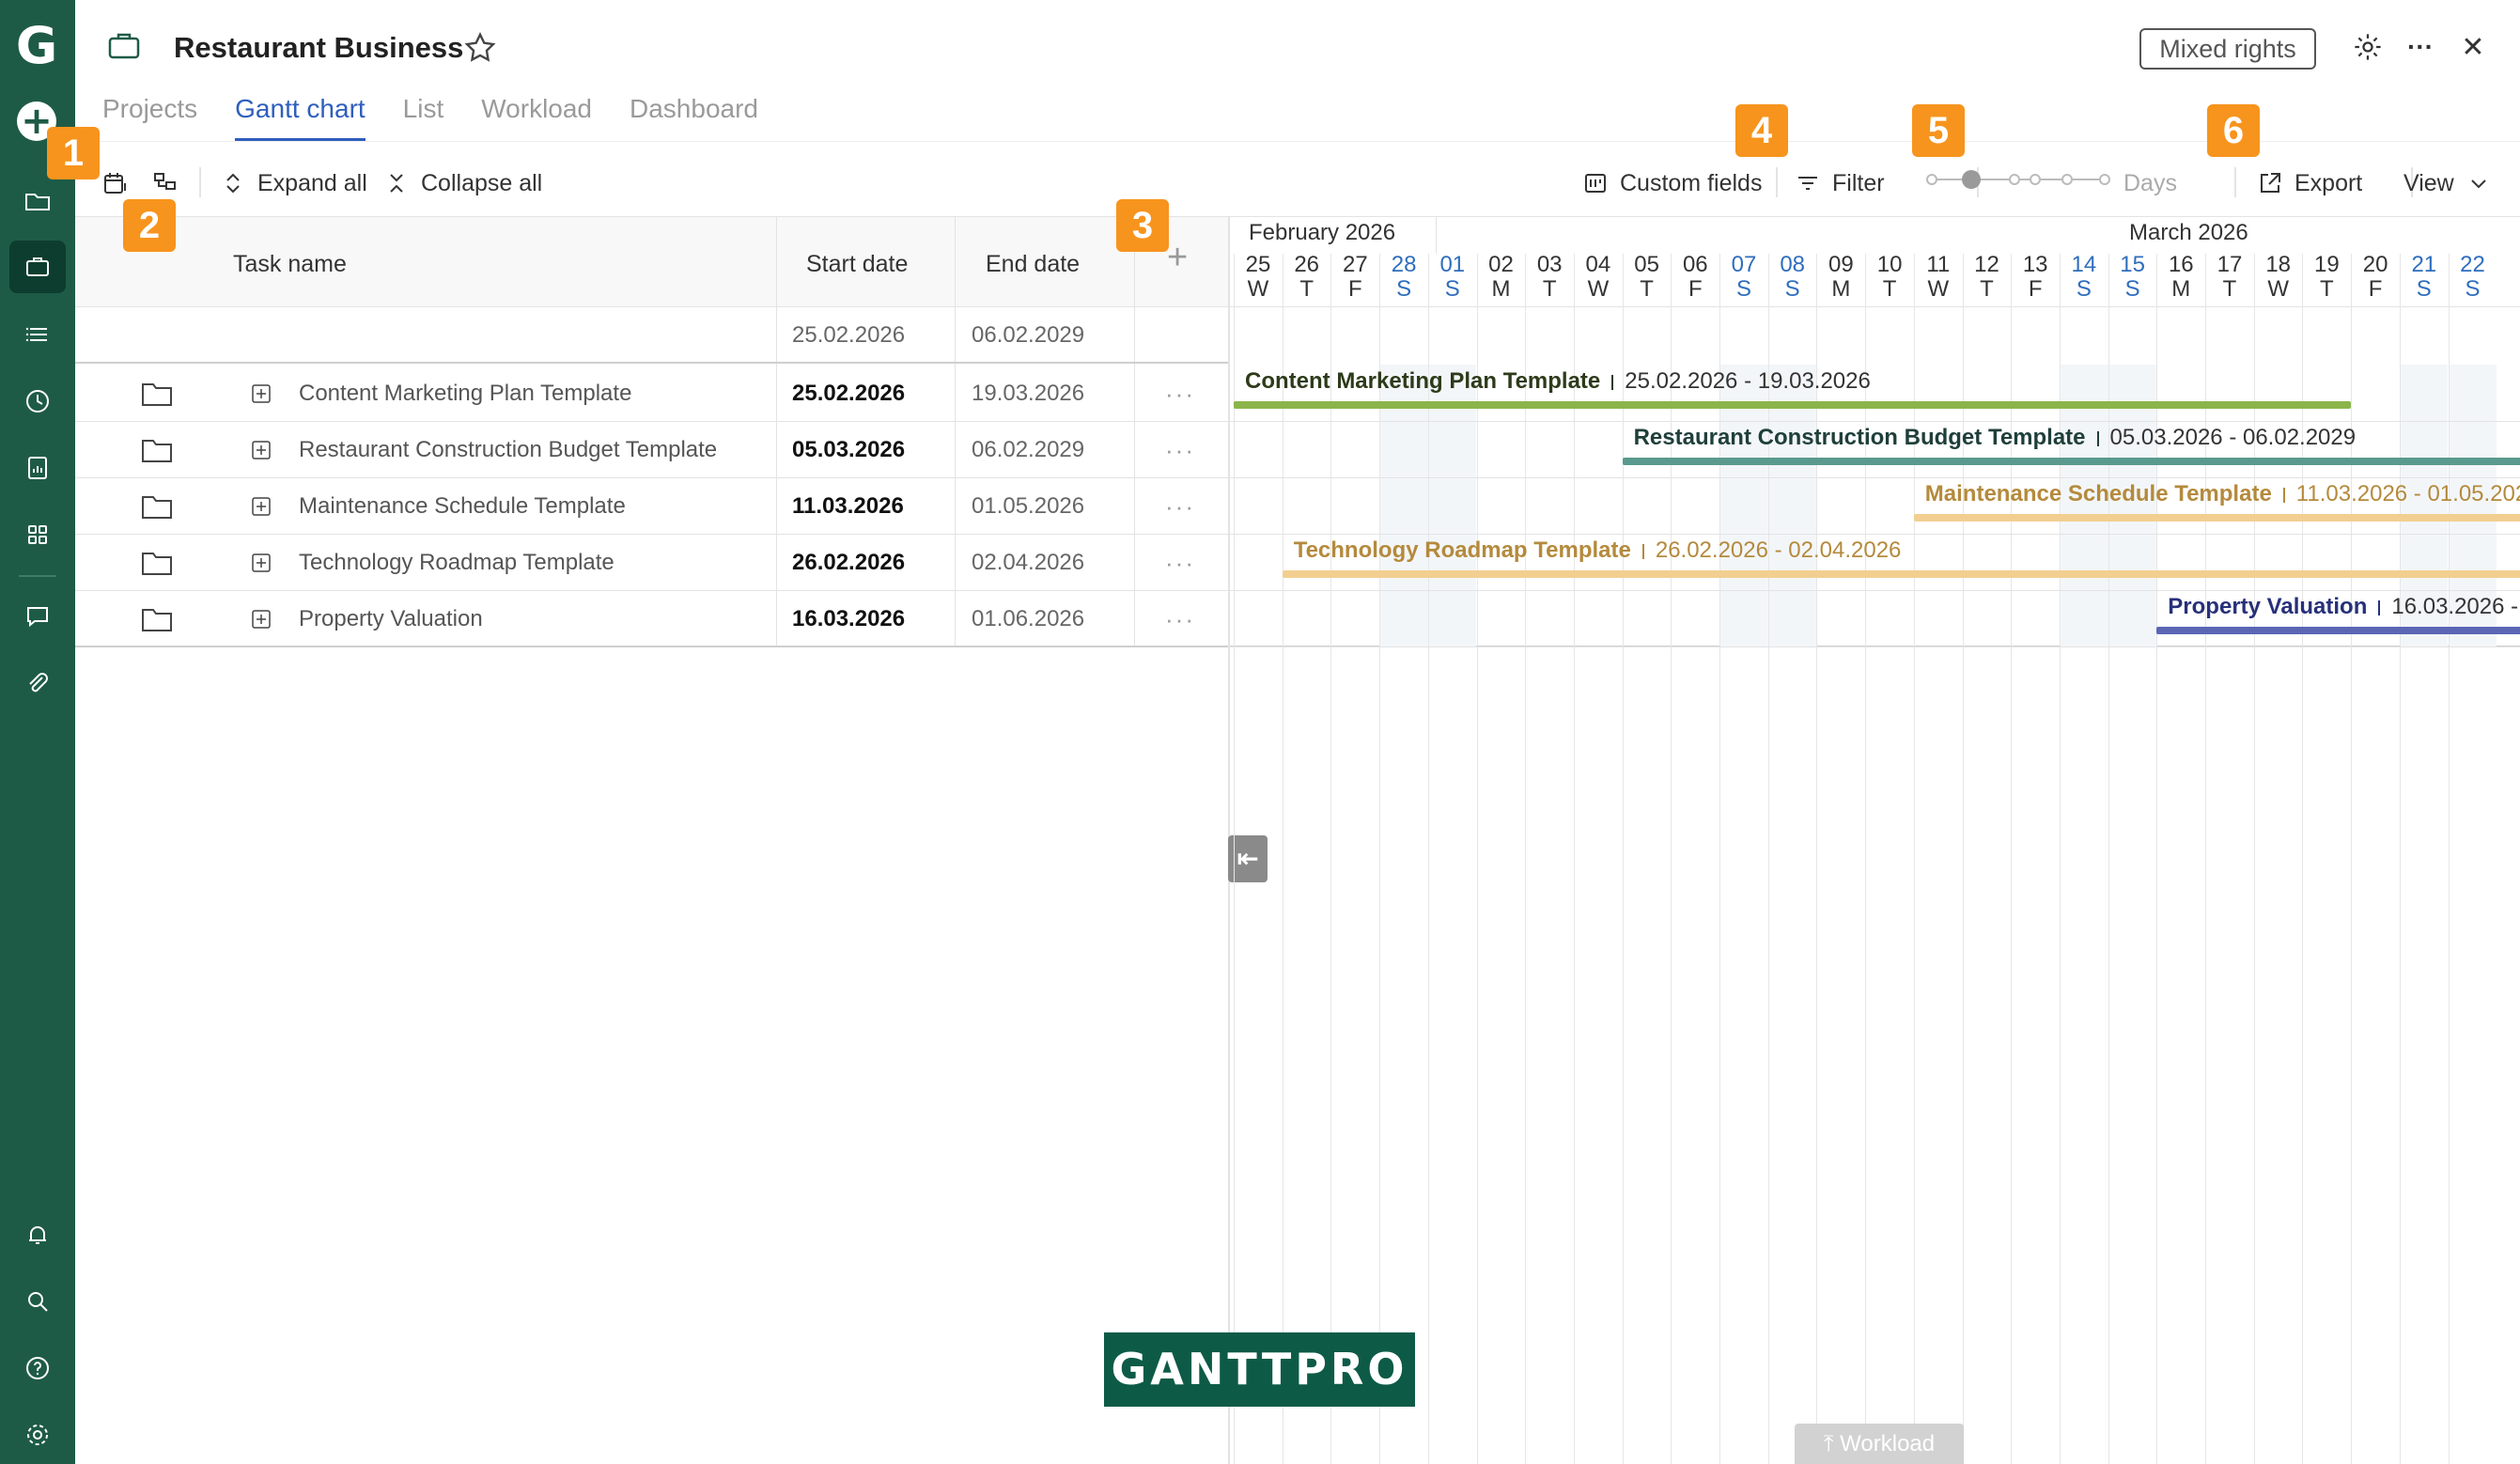  I want to click on expand-icon, so click(233, 183).